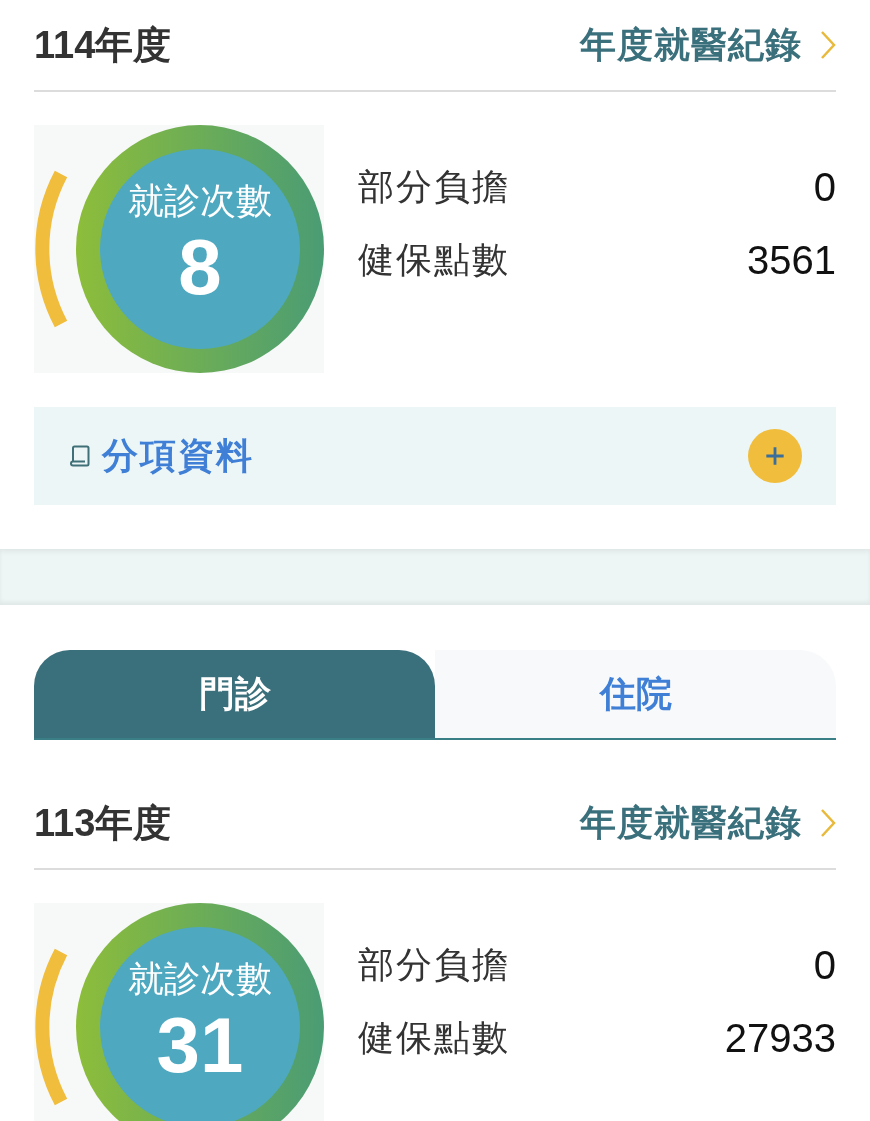 This screenshot has height=1121, width=870. What do you see at coordinates (775, 456) in the screenshot?
I see `expand-button` at bounding box center [775, 456].